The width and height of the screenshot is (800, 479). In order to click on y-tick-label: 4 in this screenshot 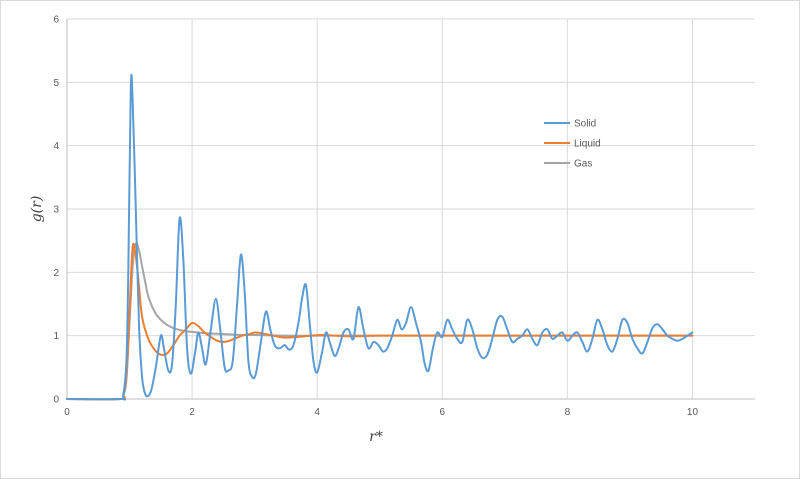, I will do `click(56, 146)`.